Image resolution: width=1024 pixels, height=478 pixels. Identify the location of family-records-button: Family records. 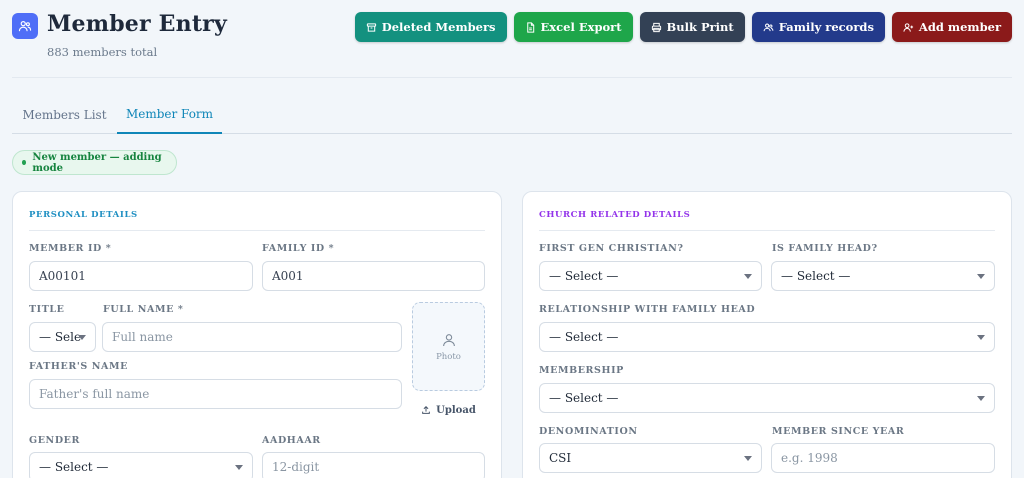
(818, 27).